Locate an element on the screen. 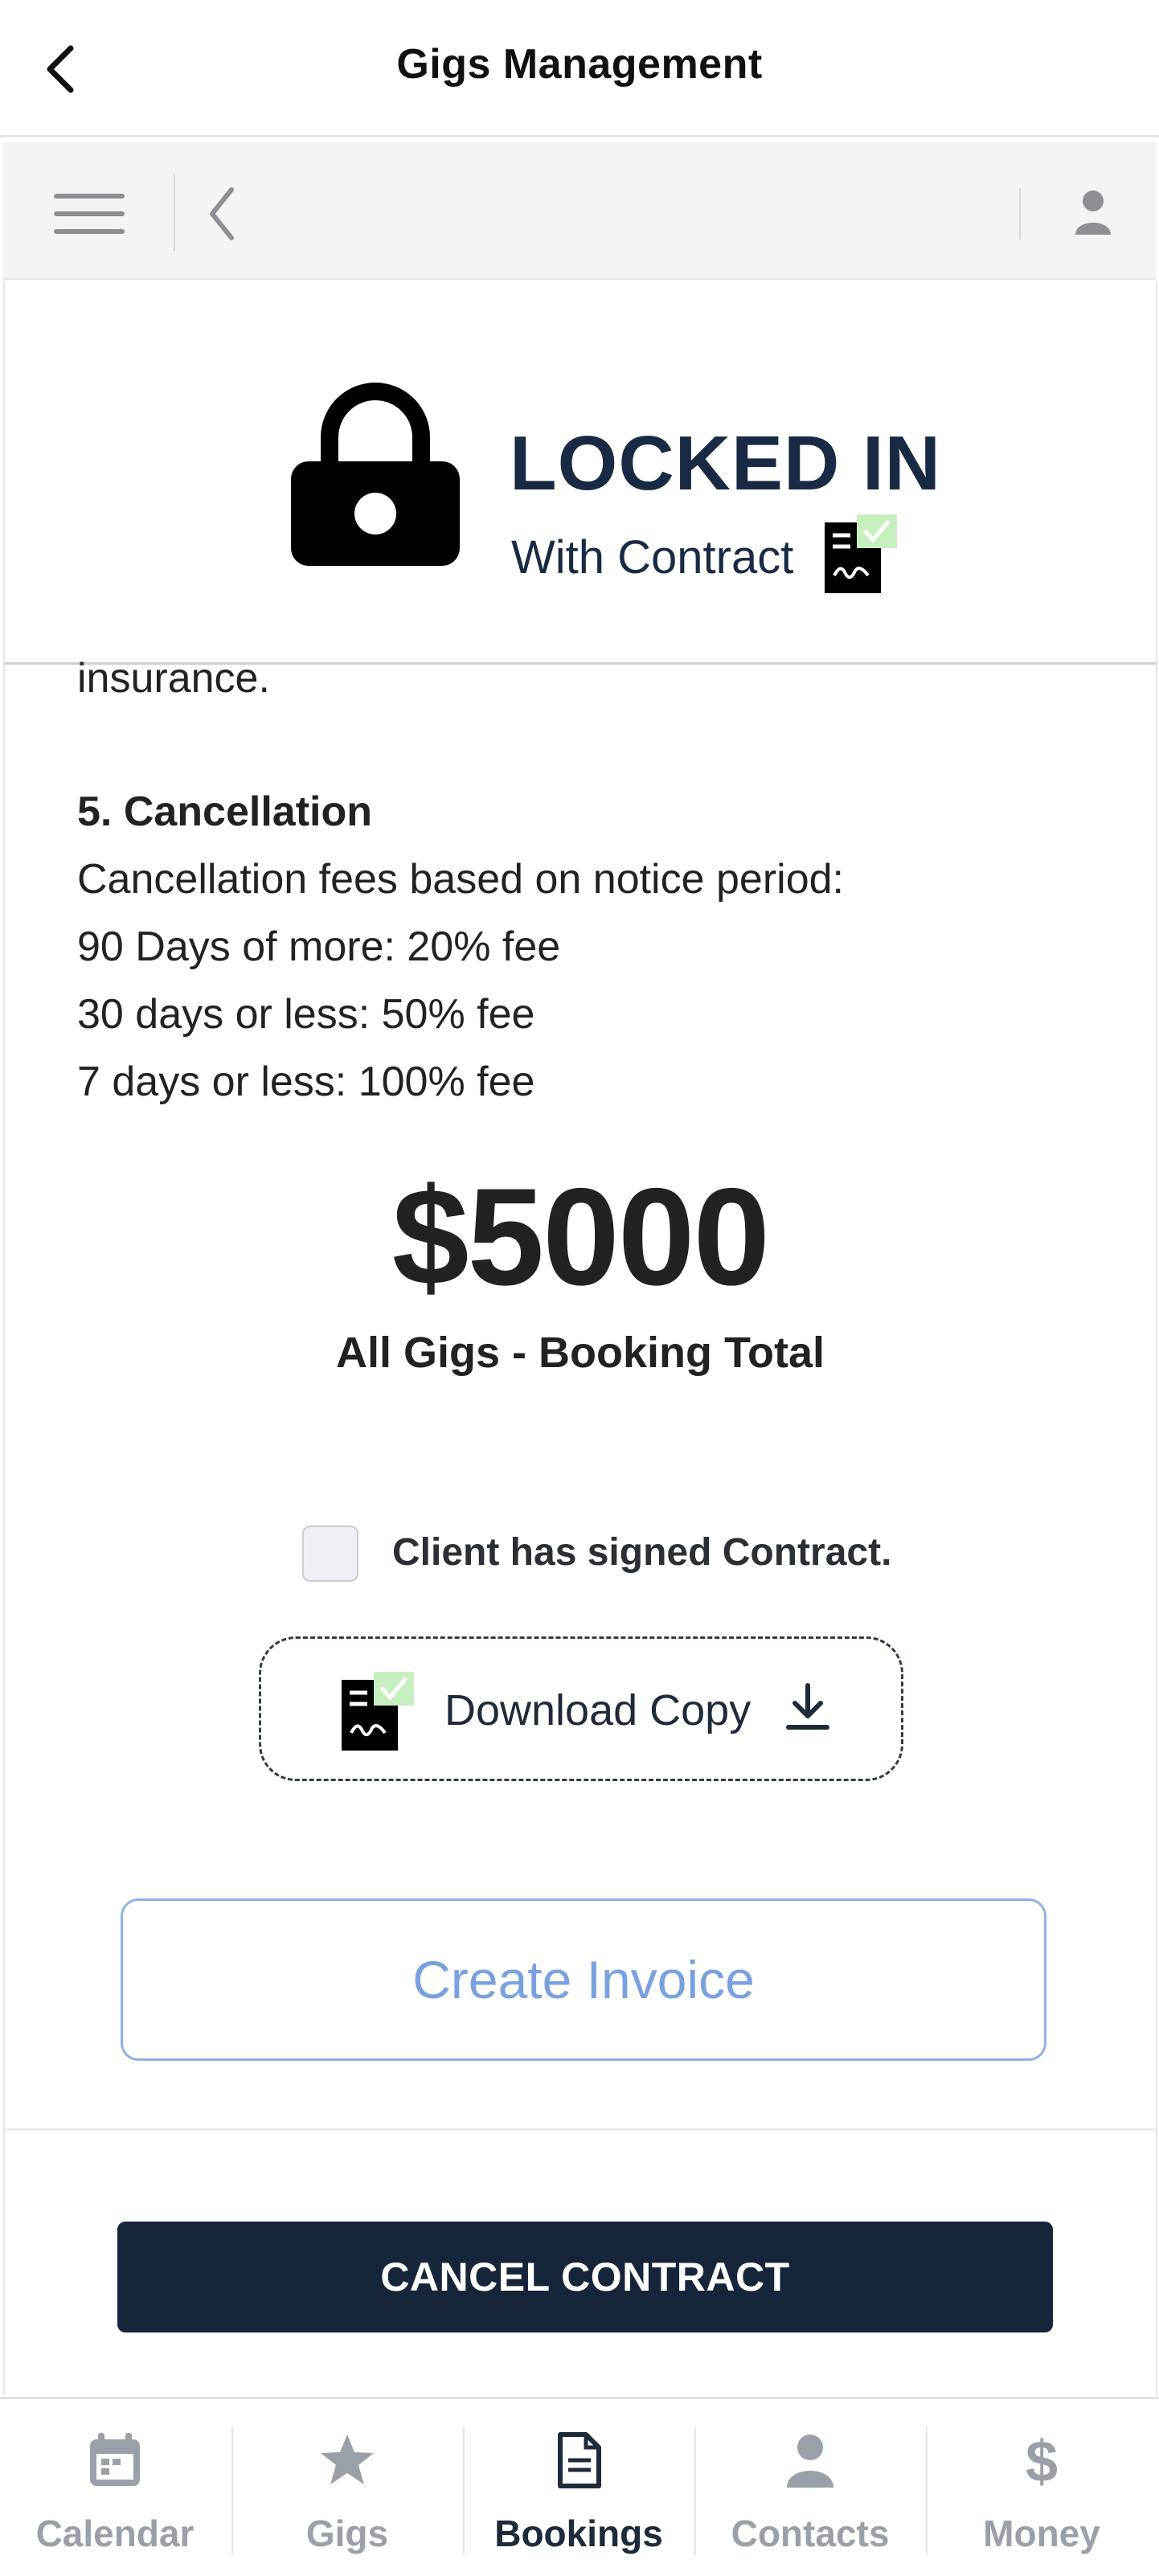 The image size is (1159, 2576). booking-total-amount: $5000 is located at coordinates (580, 1237).